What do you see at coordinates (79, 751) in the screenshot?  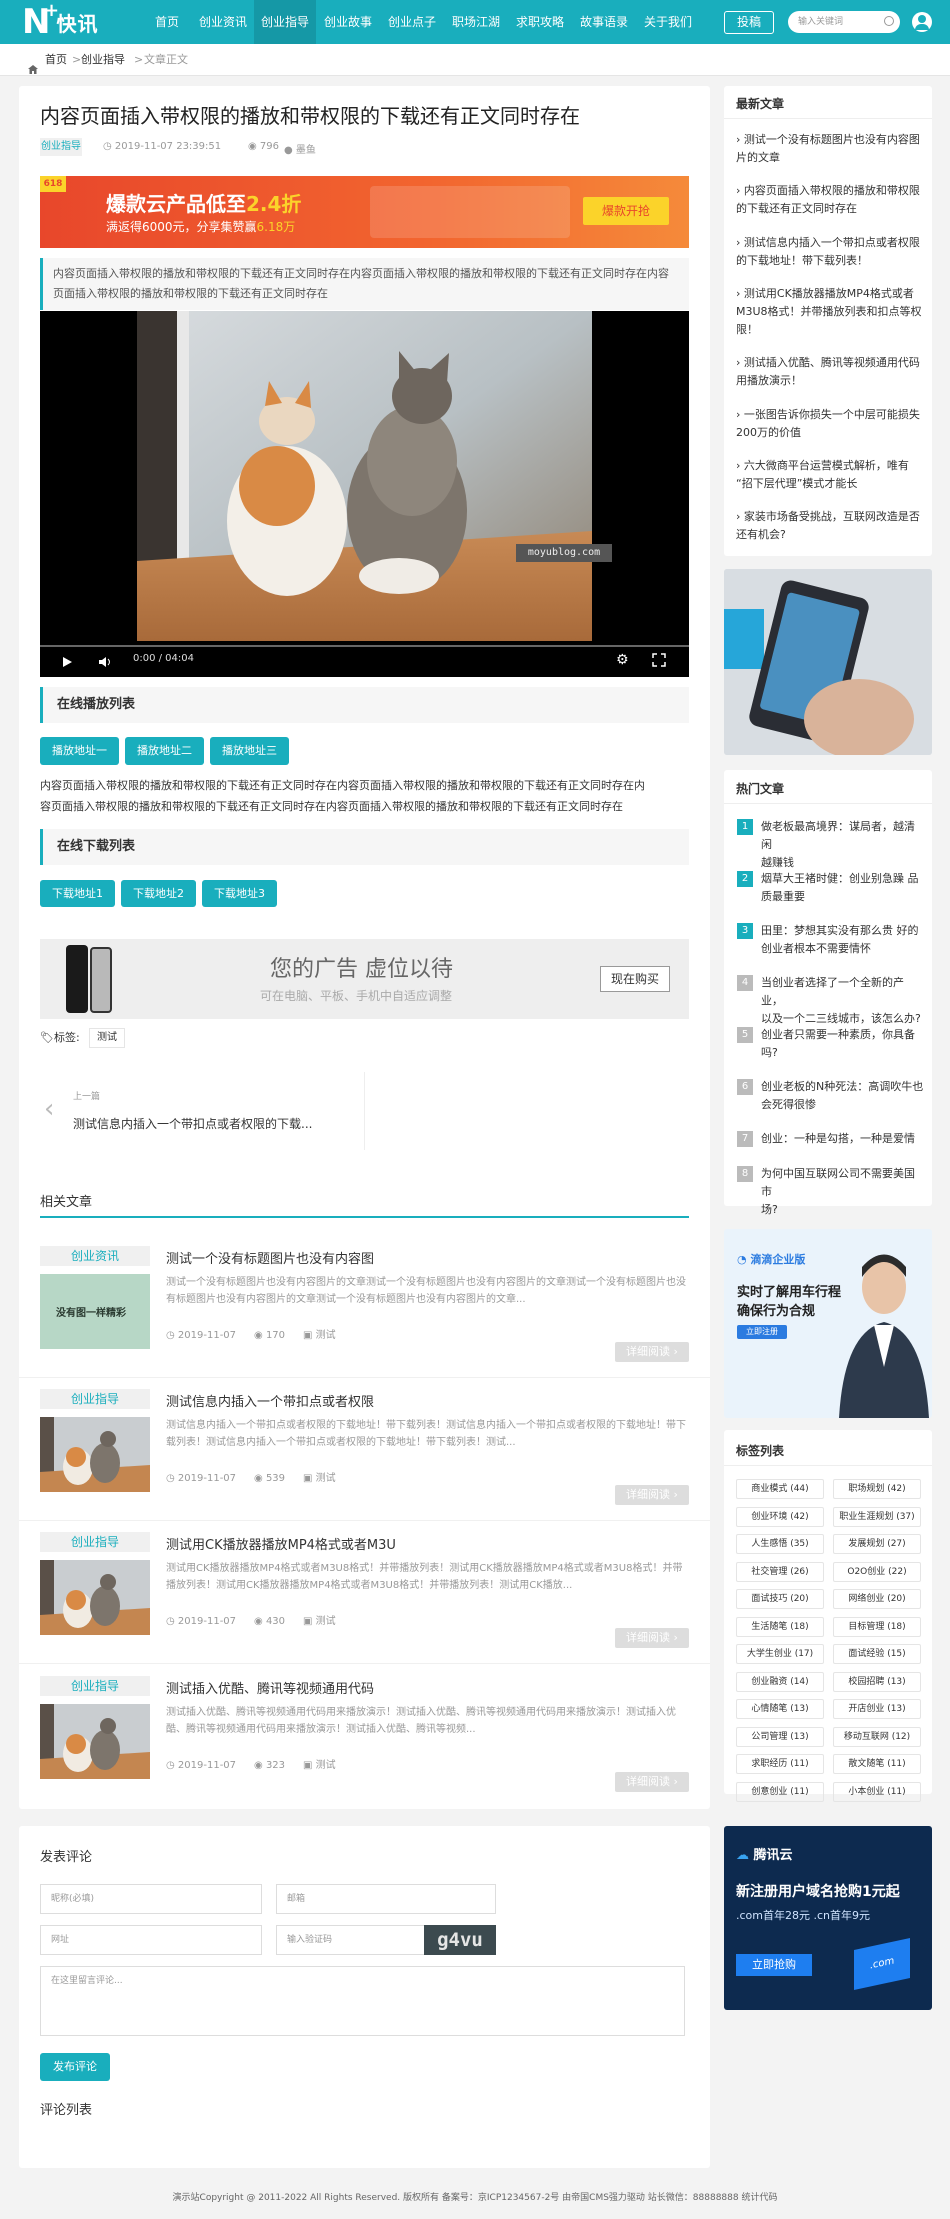 I see `play-button-1: 播放地址一` at bounding box center [79, 751].